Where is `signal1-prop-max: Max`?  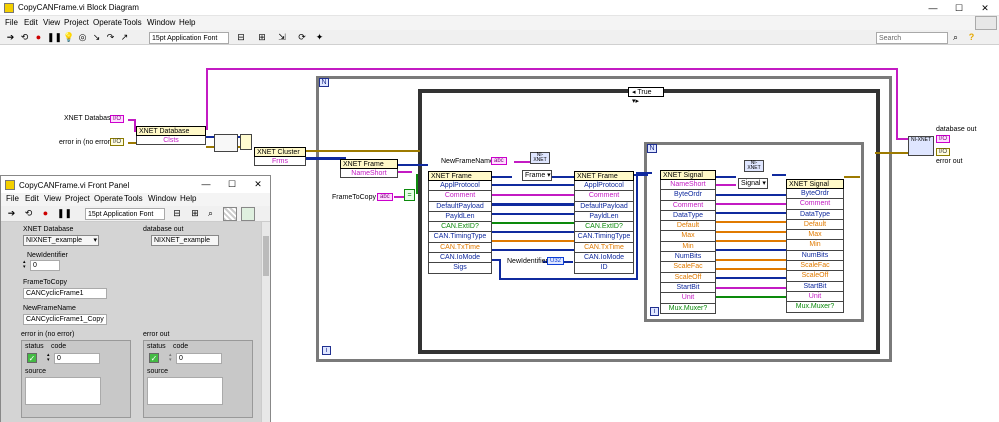 signal1-prop-max: Max is located at coordinates (688, 236).